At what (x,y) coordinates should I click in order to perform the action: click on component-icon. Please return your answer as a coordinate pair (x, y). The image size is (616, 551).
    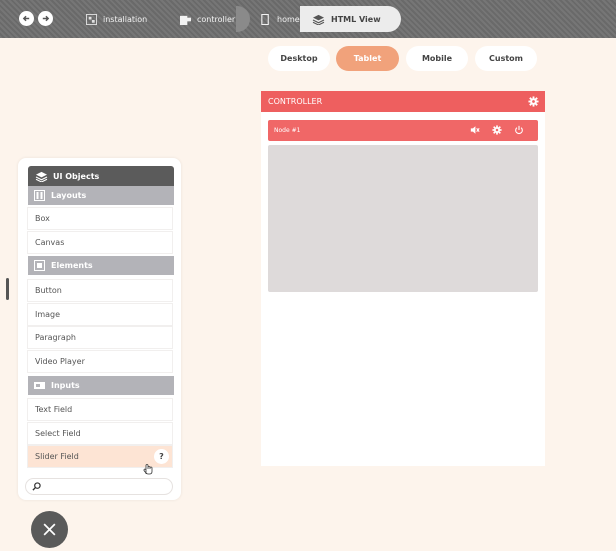
    Looking at the image, I should click on (91, 19).